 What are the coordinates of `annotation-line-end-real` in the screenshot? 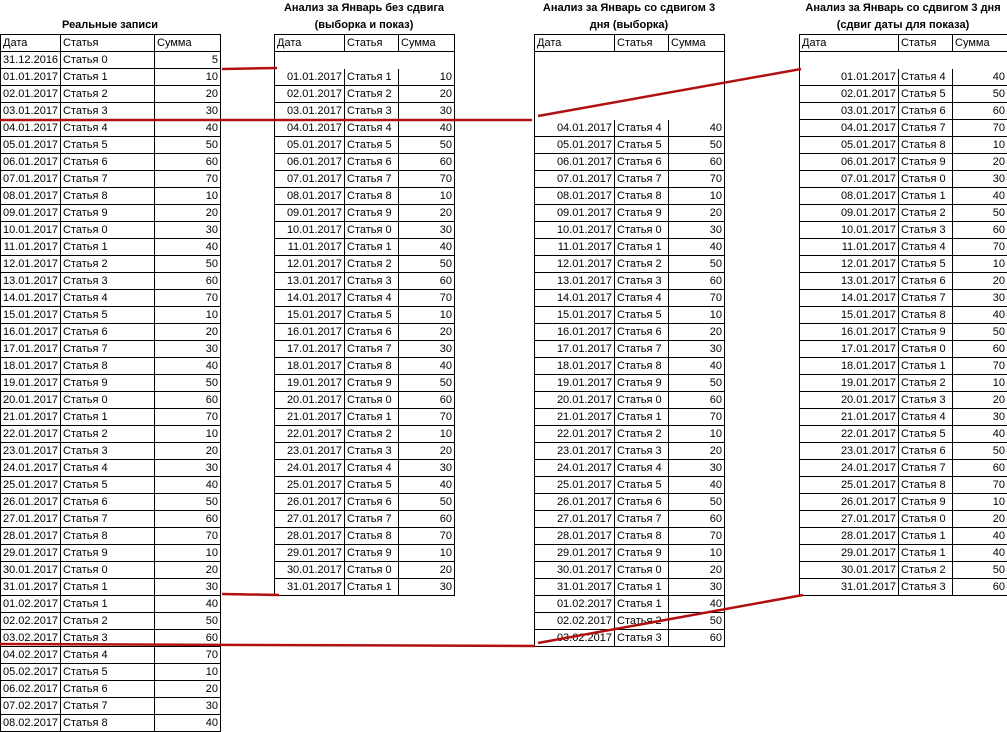 It's located at (250, 594).